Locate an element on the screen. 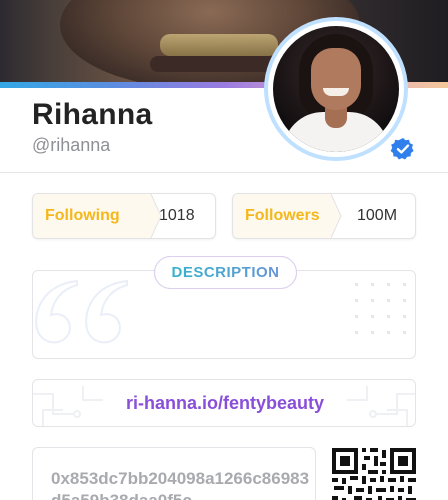 This screenshot has width=448, height=500. following-stat: Following 1018 is located at coordinates (124, 216).